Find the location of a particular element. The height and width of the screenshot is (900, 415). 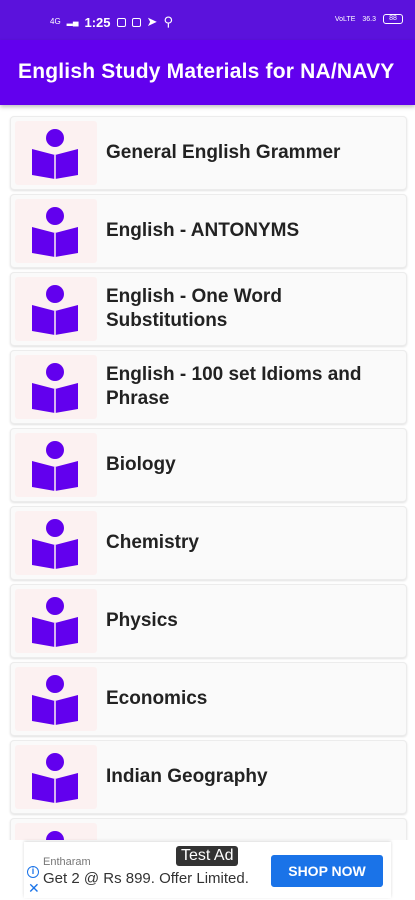

item-label: Physics is located at coordinates (142, 620).